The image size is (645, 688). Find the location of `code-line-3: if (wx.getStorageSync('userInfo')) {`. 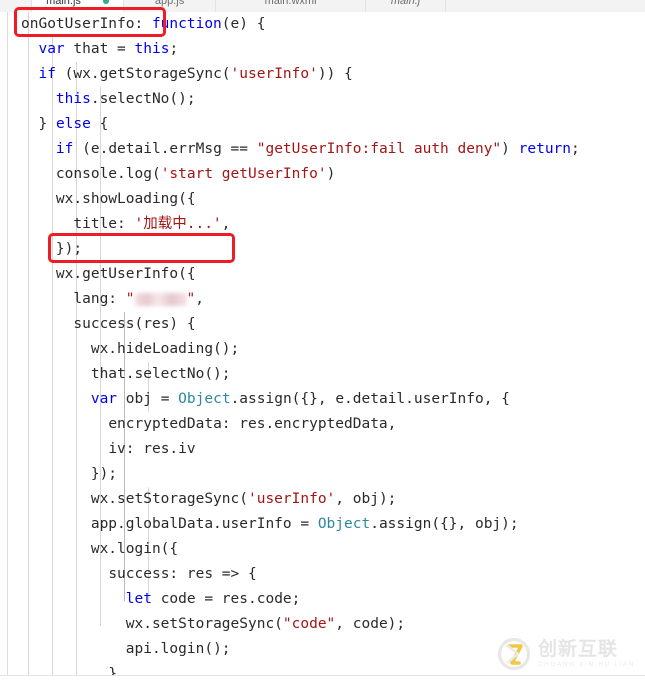

code-line-3: if (wx.getStorageSync('userInfo')) { is located at coordinates (322, 74).